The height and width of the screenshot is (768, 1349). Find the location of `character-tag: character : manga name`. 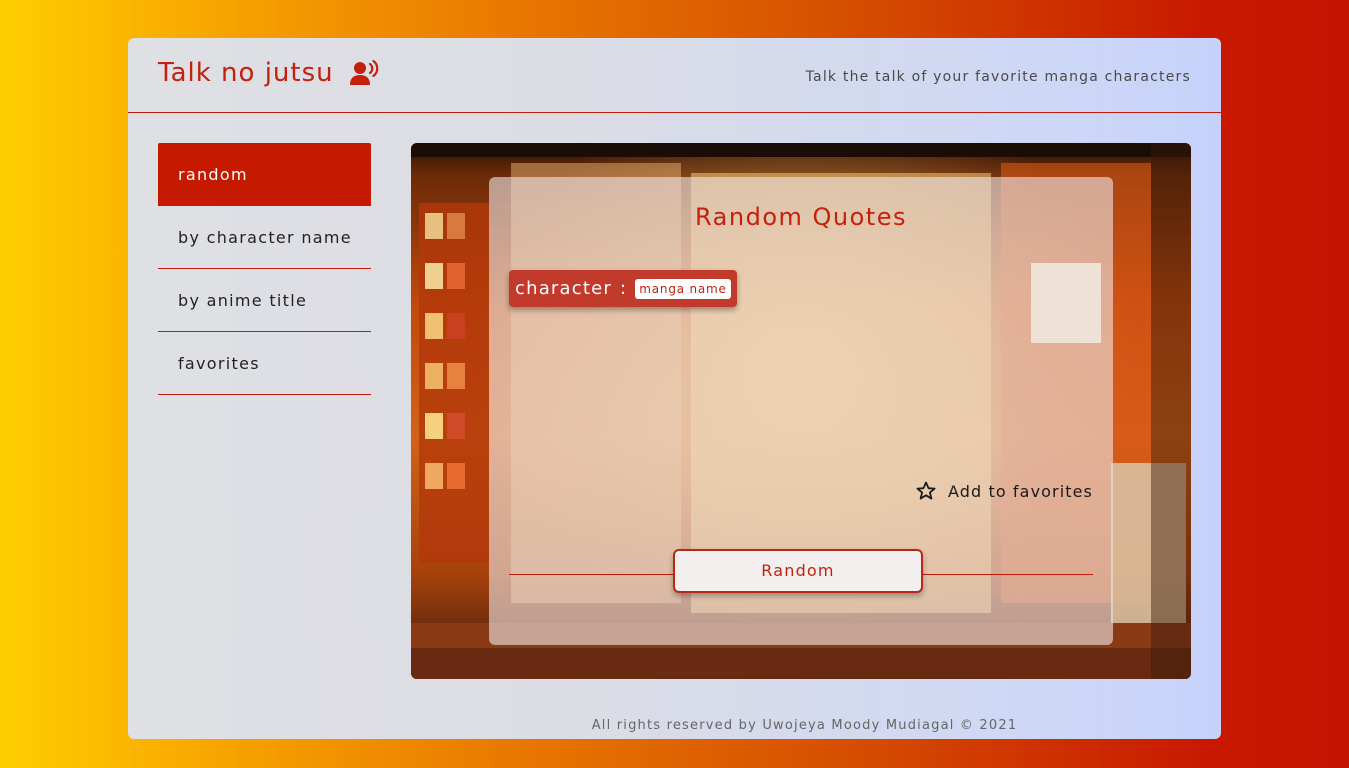

character-tag: character : manga name is located at coordinates (623, 288).